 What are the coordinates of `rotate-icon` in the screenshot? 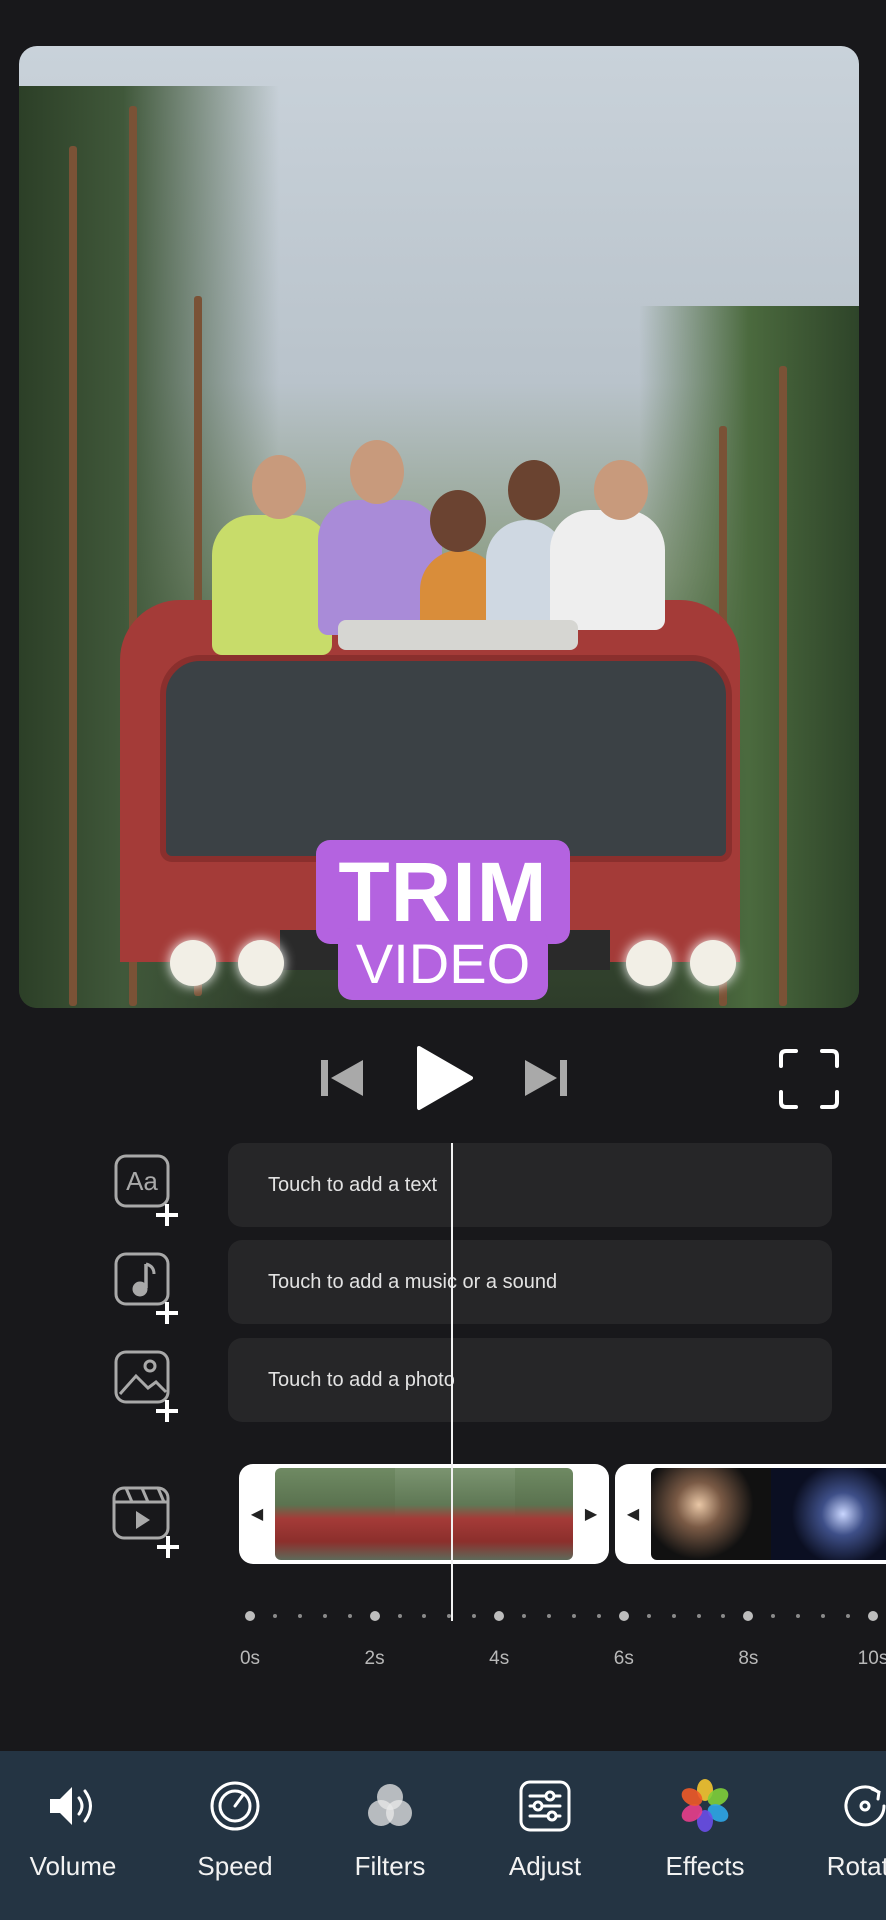 It's located at (862, 1806).